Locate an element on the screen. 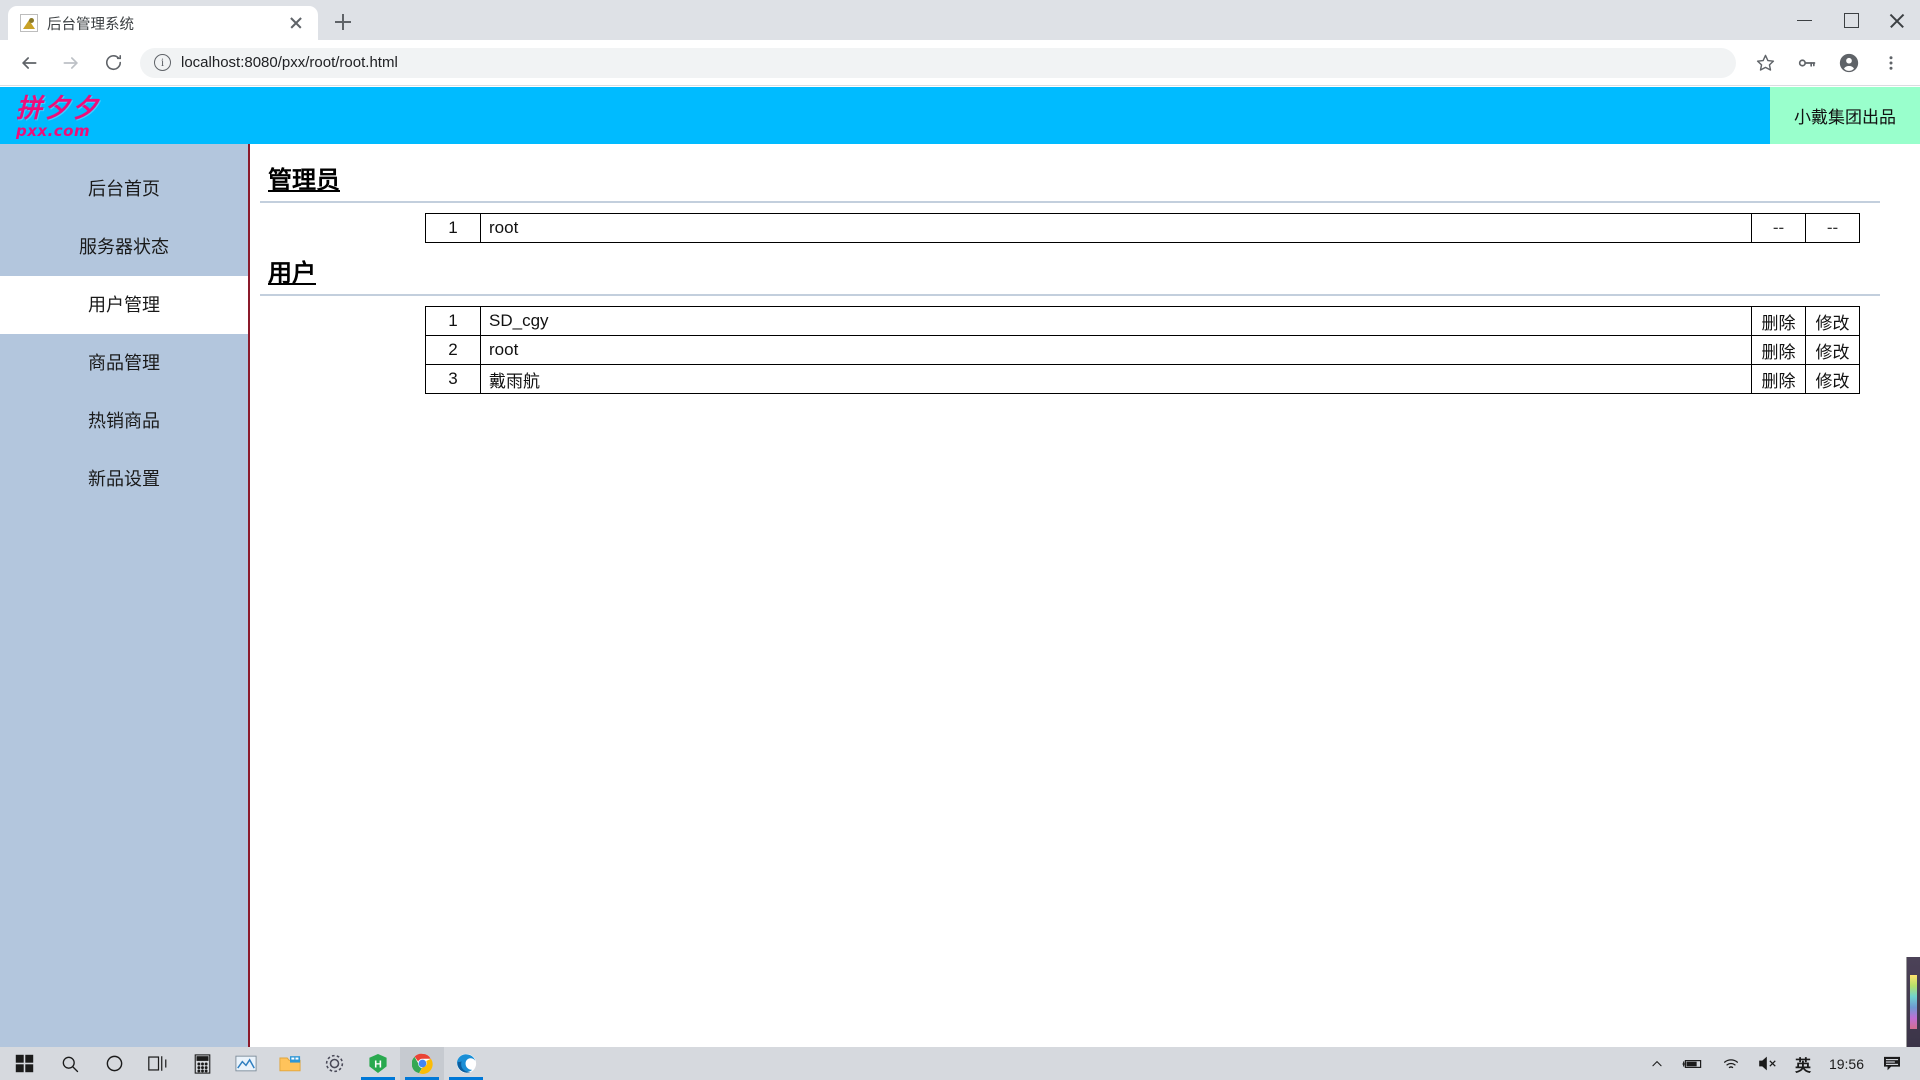 The height and width of the screenshot is (1080, 1920). clock: 19:56 is located at coordinates (1846, 1064).